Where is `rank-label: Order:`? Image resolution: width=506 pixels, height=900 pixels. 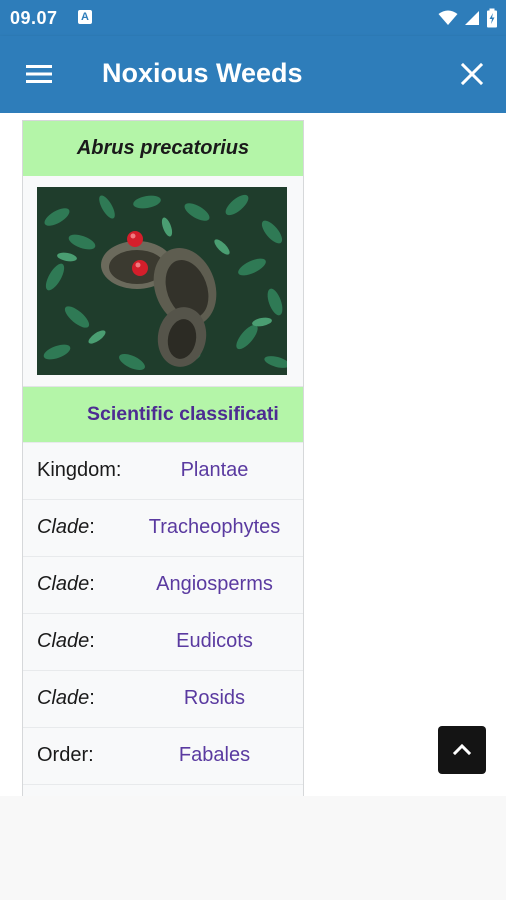
rank-label: Order: is located at coordinates (65, 755).